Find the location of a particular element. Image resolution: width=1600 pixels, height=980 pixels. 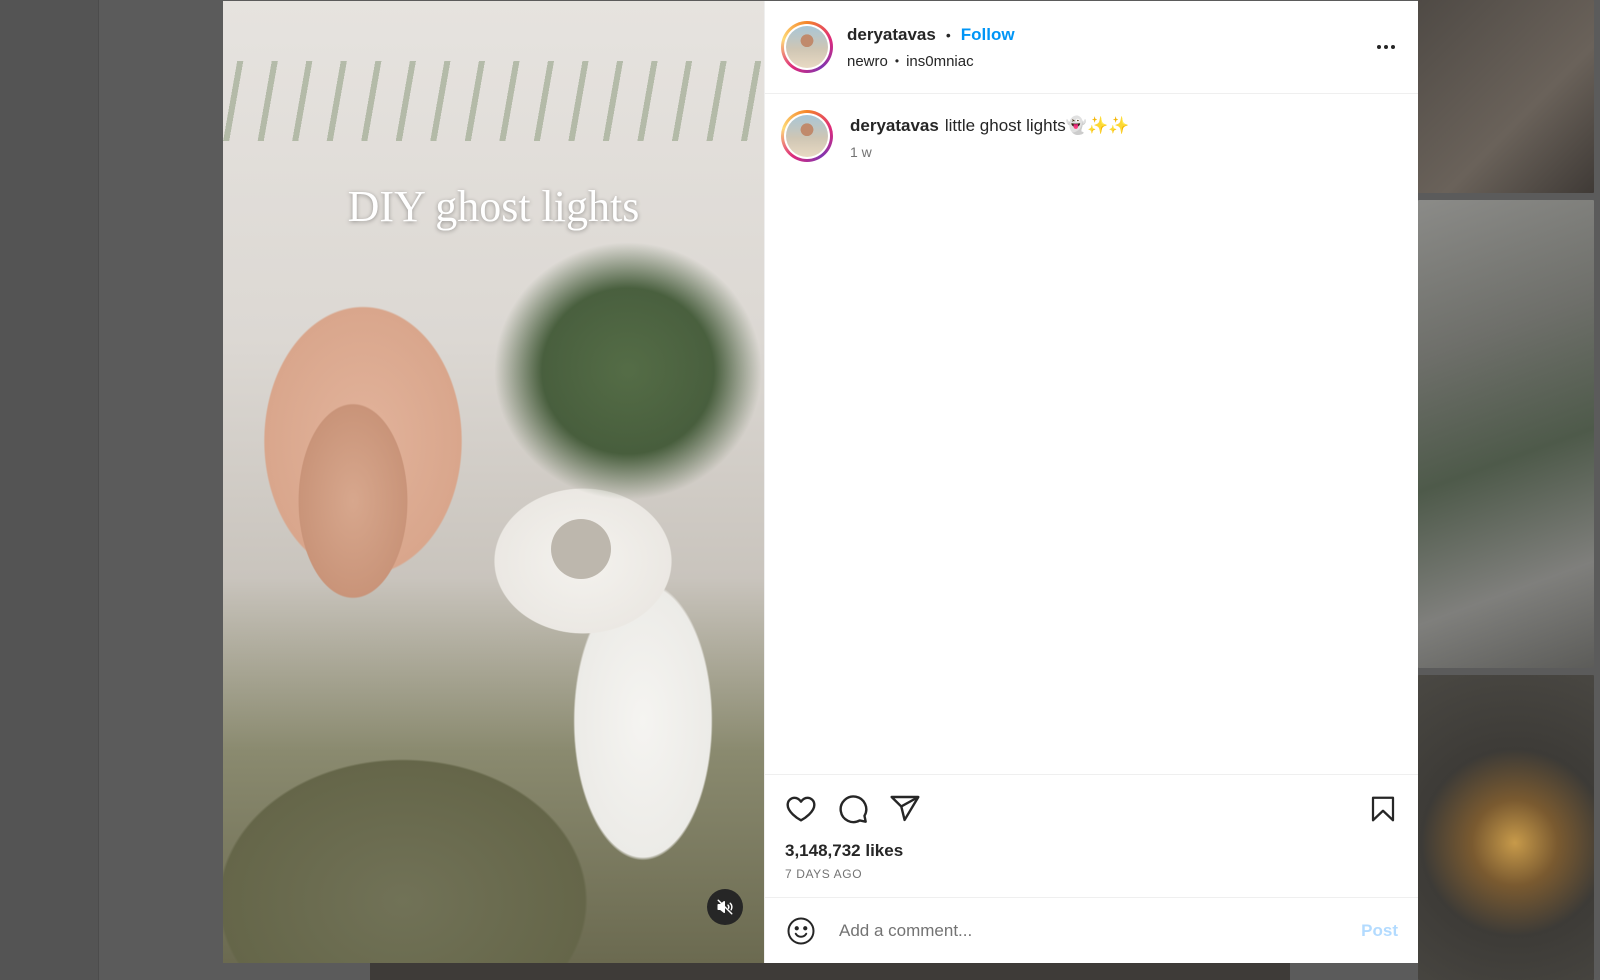

follow-button: Follow is located at coordinates (988, 35).